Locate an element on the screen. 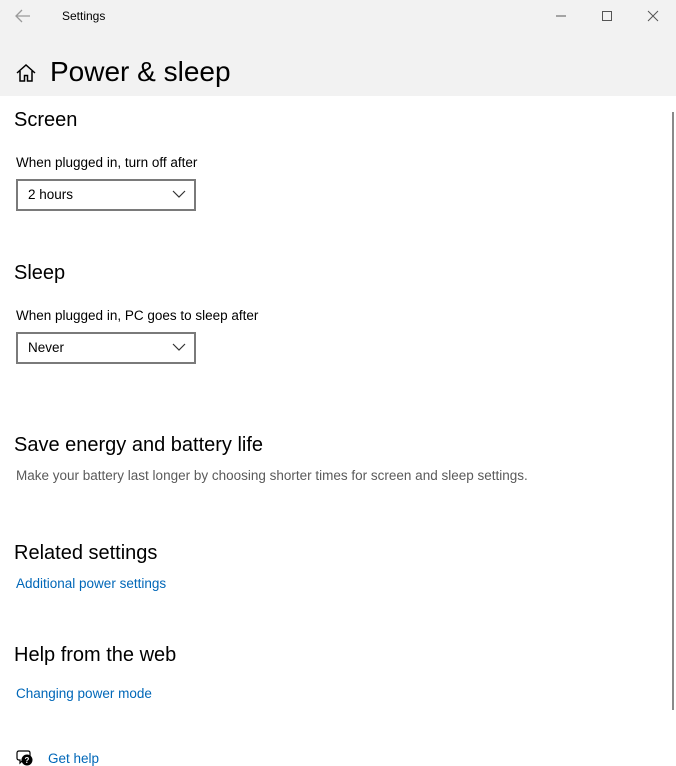  page-header: Power & sleep is located at coordinates (338, 64).